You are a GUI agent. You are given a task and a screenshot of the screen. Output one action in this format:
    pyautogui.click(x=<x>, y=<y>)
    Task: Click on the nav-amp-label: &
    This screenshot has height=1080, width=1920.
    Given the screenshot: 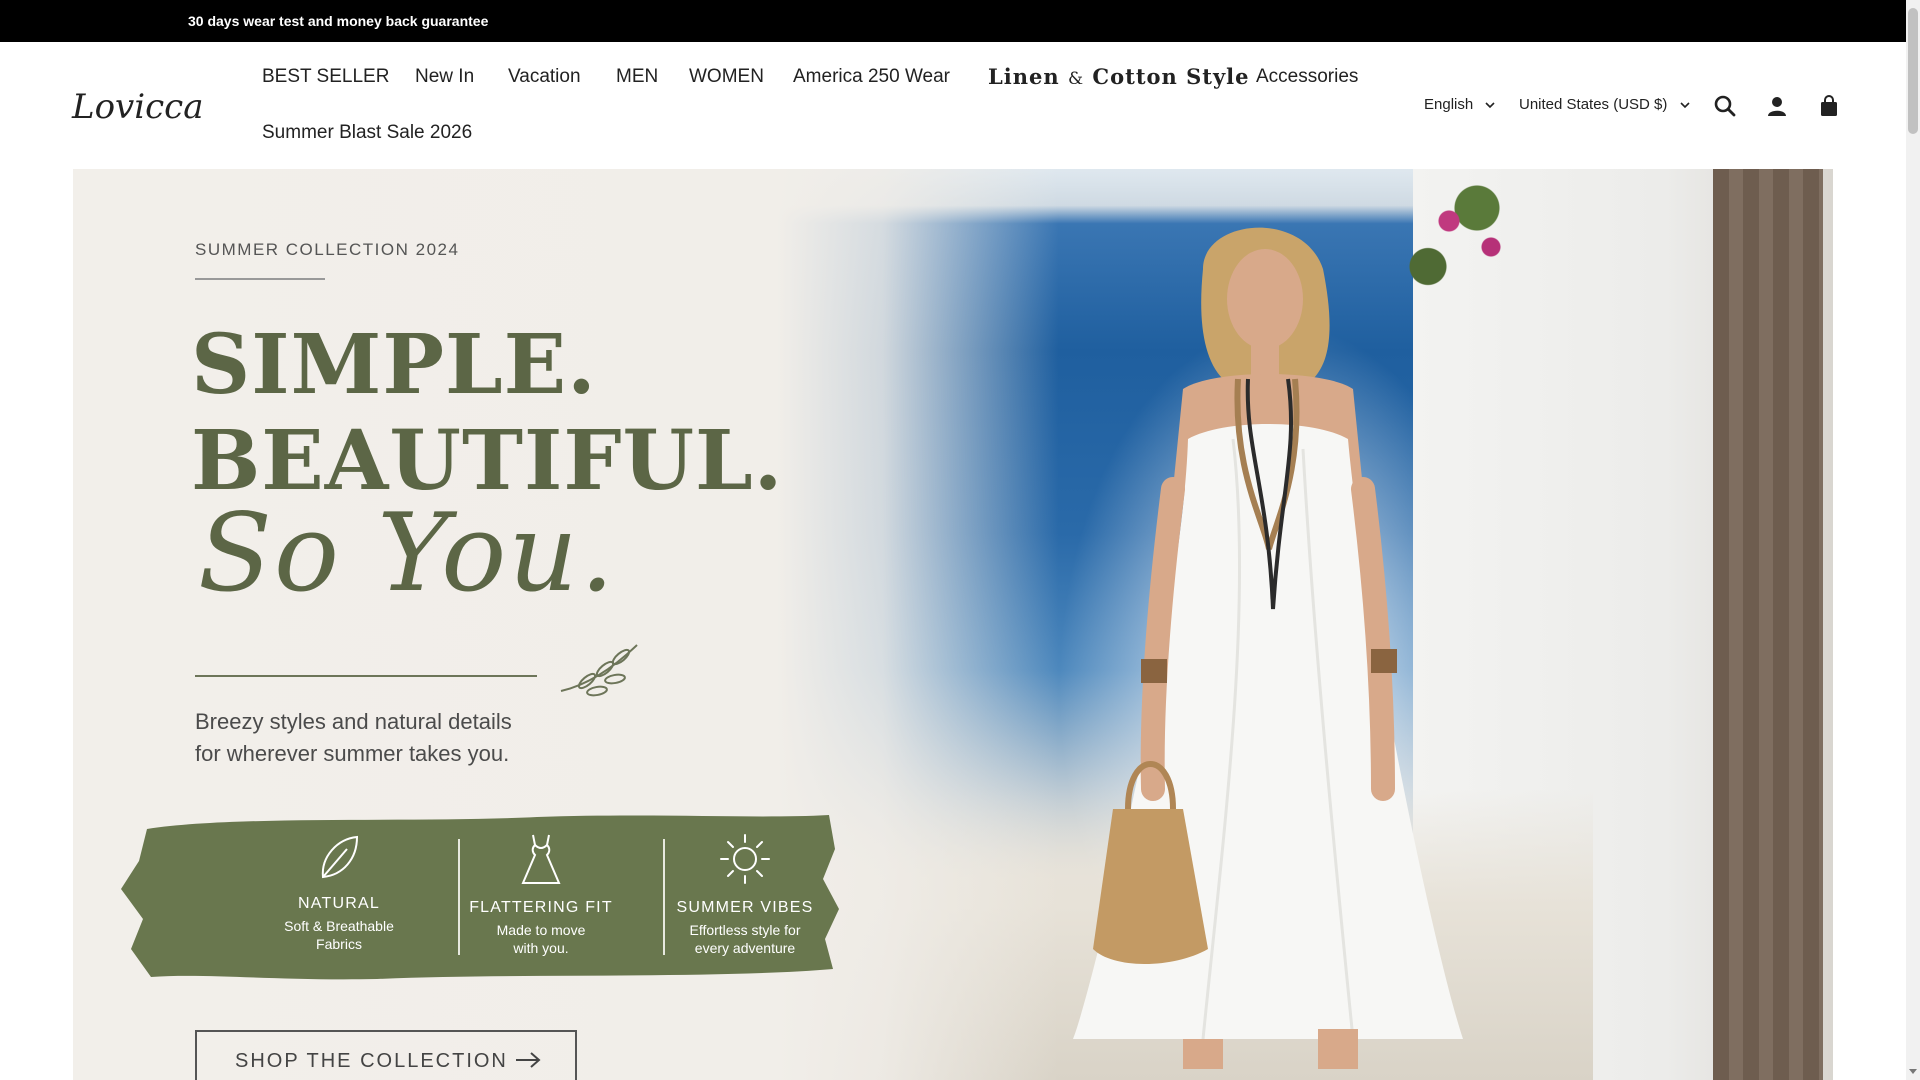 What is the action you would take?
    pyautogui.click(x=1076, y=79)
    